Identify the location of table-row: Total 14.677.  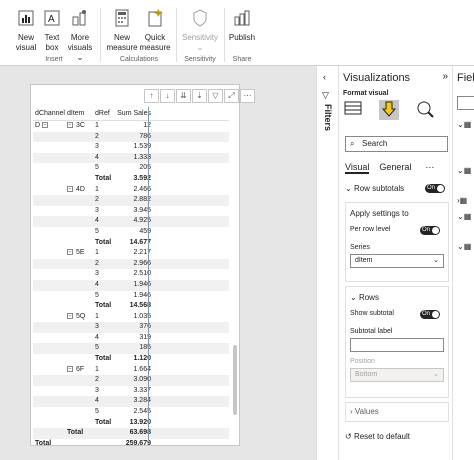
(131, 243).